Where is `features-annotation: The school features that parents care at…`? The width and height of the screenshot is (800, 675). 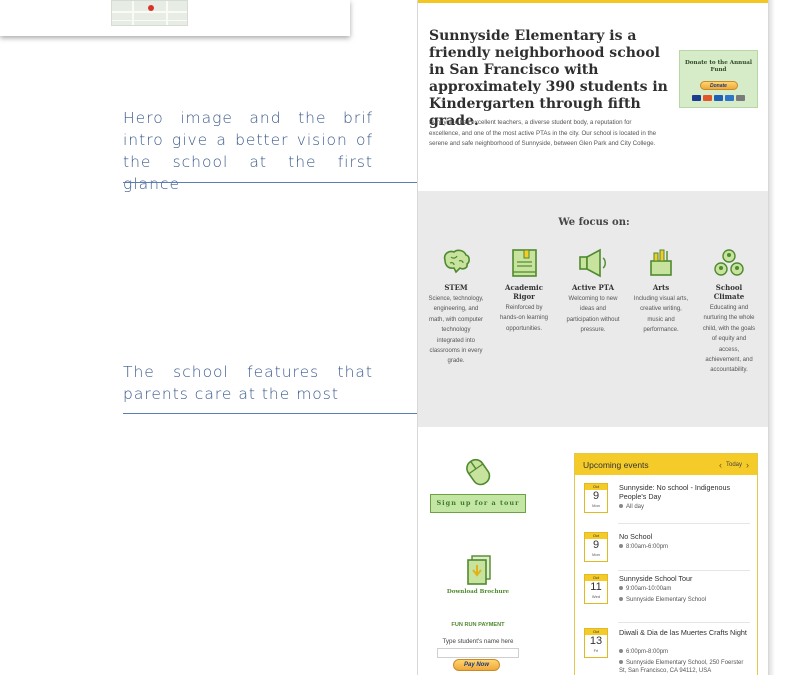 features-annotation: The school features that parents care at… is located at coordinates (248, 383).